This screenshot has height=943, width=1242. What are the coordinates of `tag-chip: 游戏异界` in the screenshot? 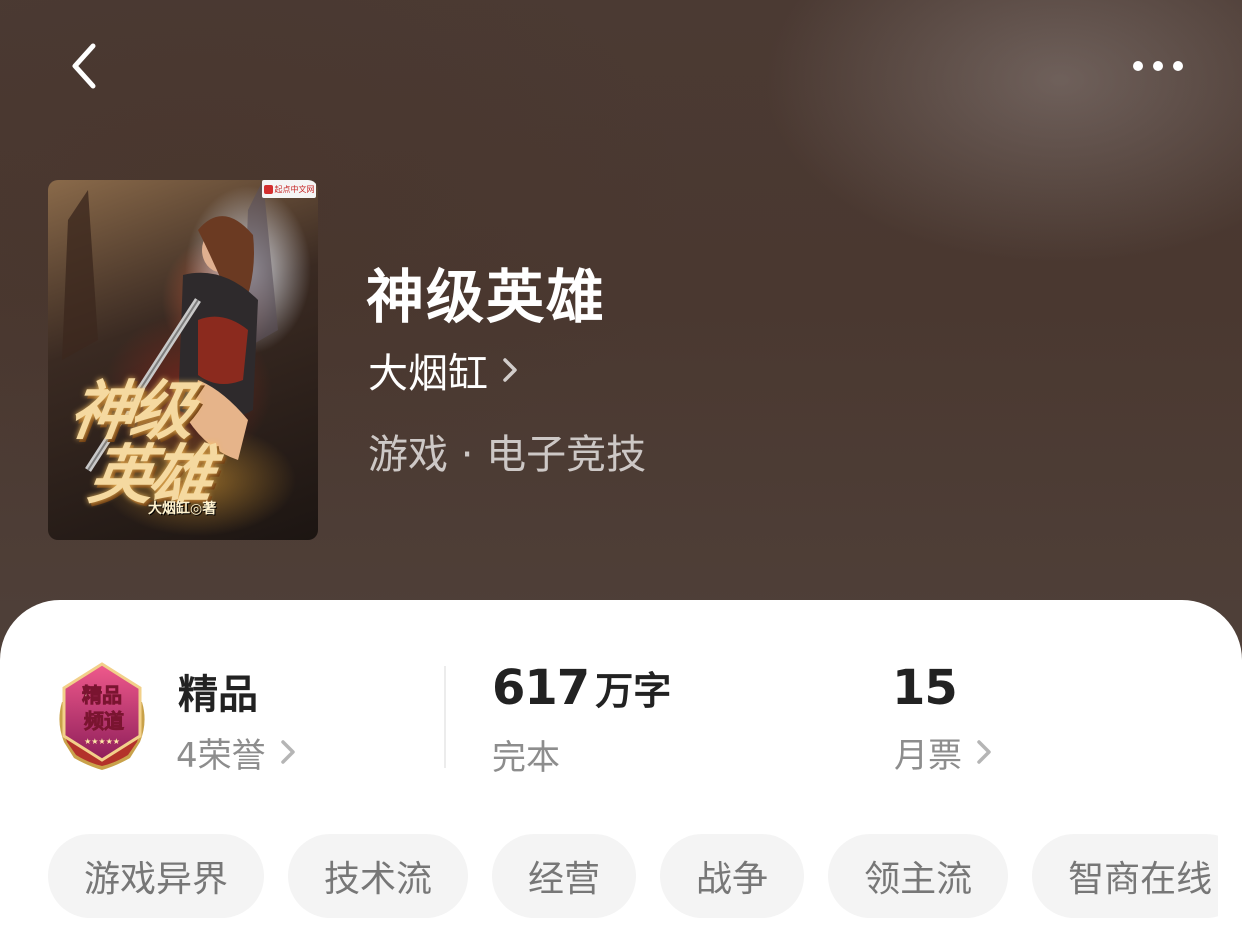 It's located at (156, 876).